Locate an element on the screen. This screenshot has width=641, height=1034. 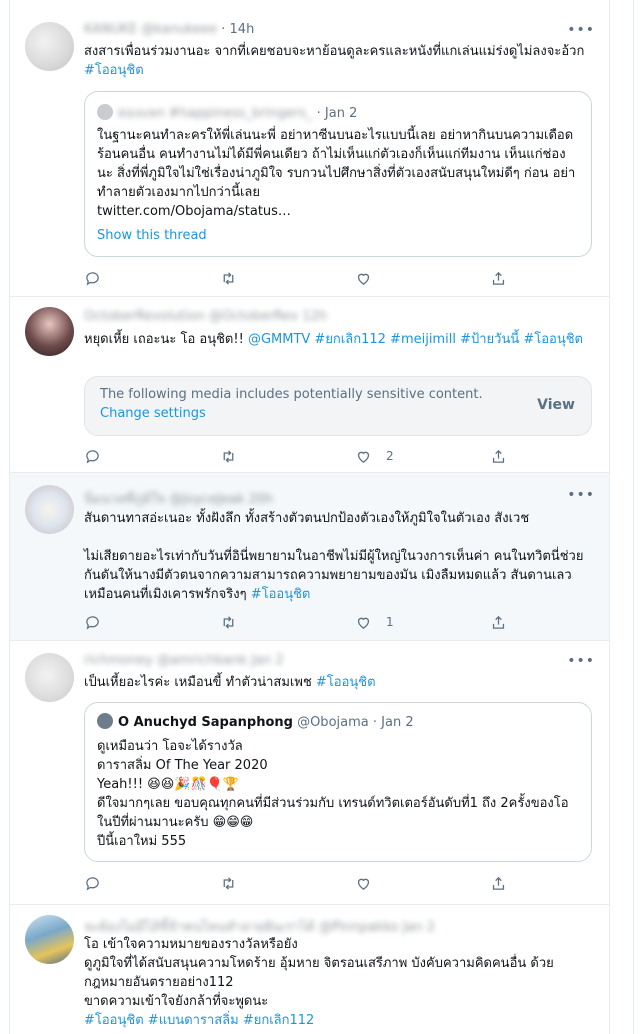
hashtag: #แบนดาราสลิ่ม is located at coordinates (193, 1020).